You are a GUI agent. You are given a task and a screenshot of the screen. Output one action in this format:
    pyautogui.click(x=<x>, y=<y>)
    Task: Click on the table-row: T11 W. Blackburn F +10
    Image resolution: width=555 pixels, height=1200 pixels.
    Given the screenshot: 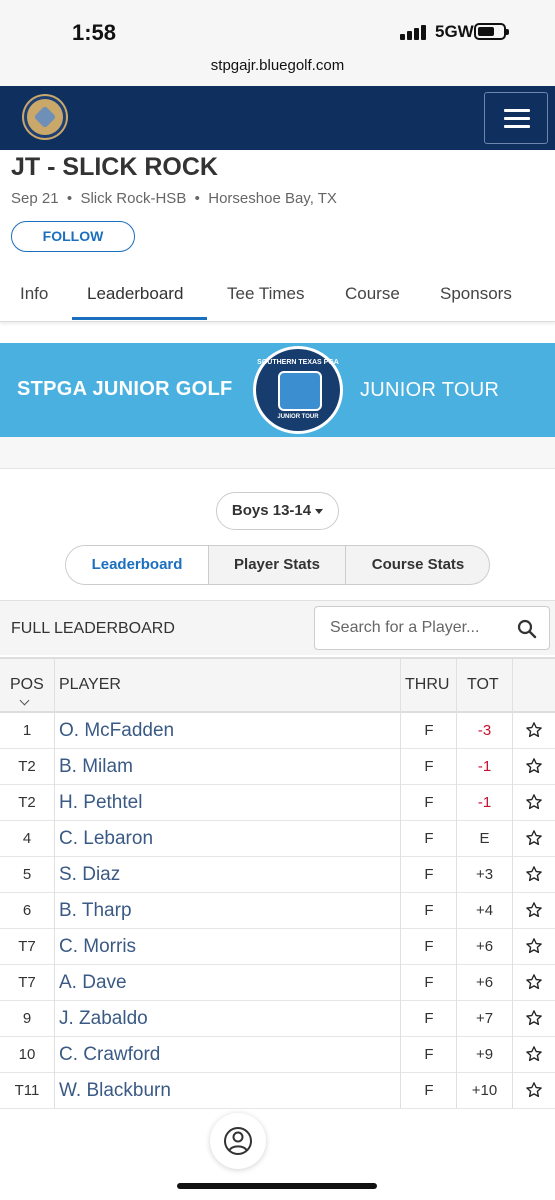 What is the action you would take?
    pyautogui.click(x=277, y=1091)
    